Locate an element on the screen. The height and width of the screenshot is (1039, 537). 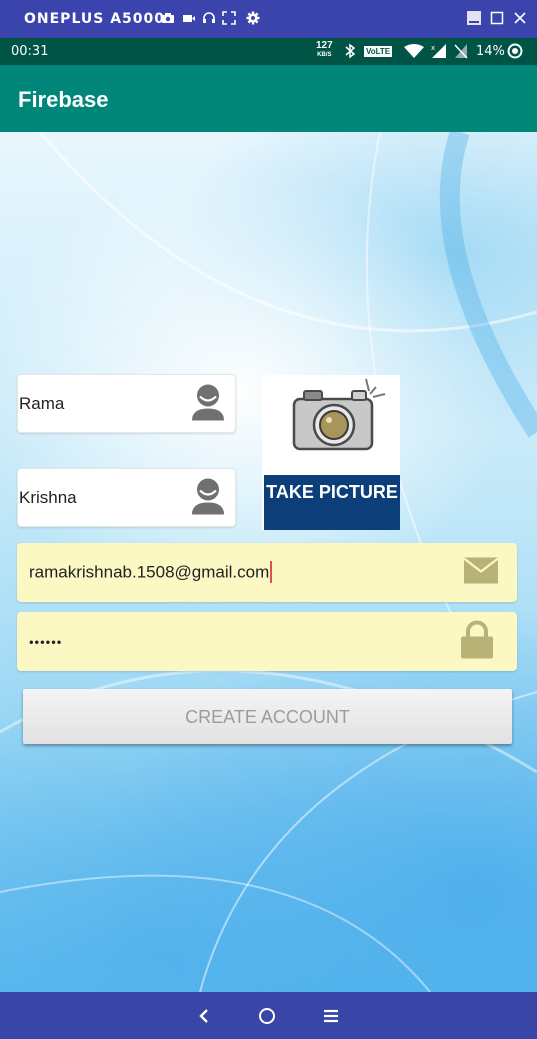
email-text: ramakrishnab.1508@gmail.com is located at coordinates (149, 571).